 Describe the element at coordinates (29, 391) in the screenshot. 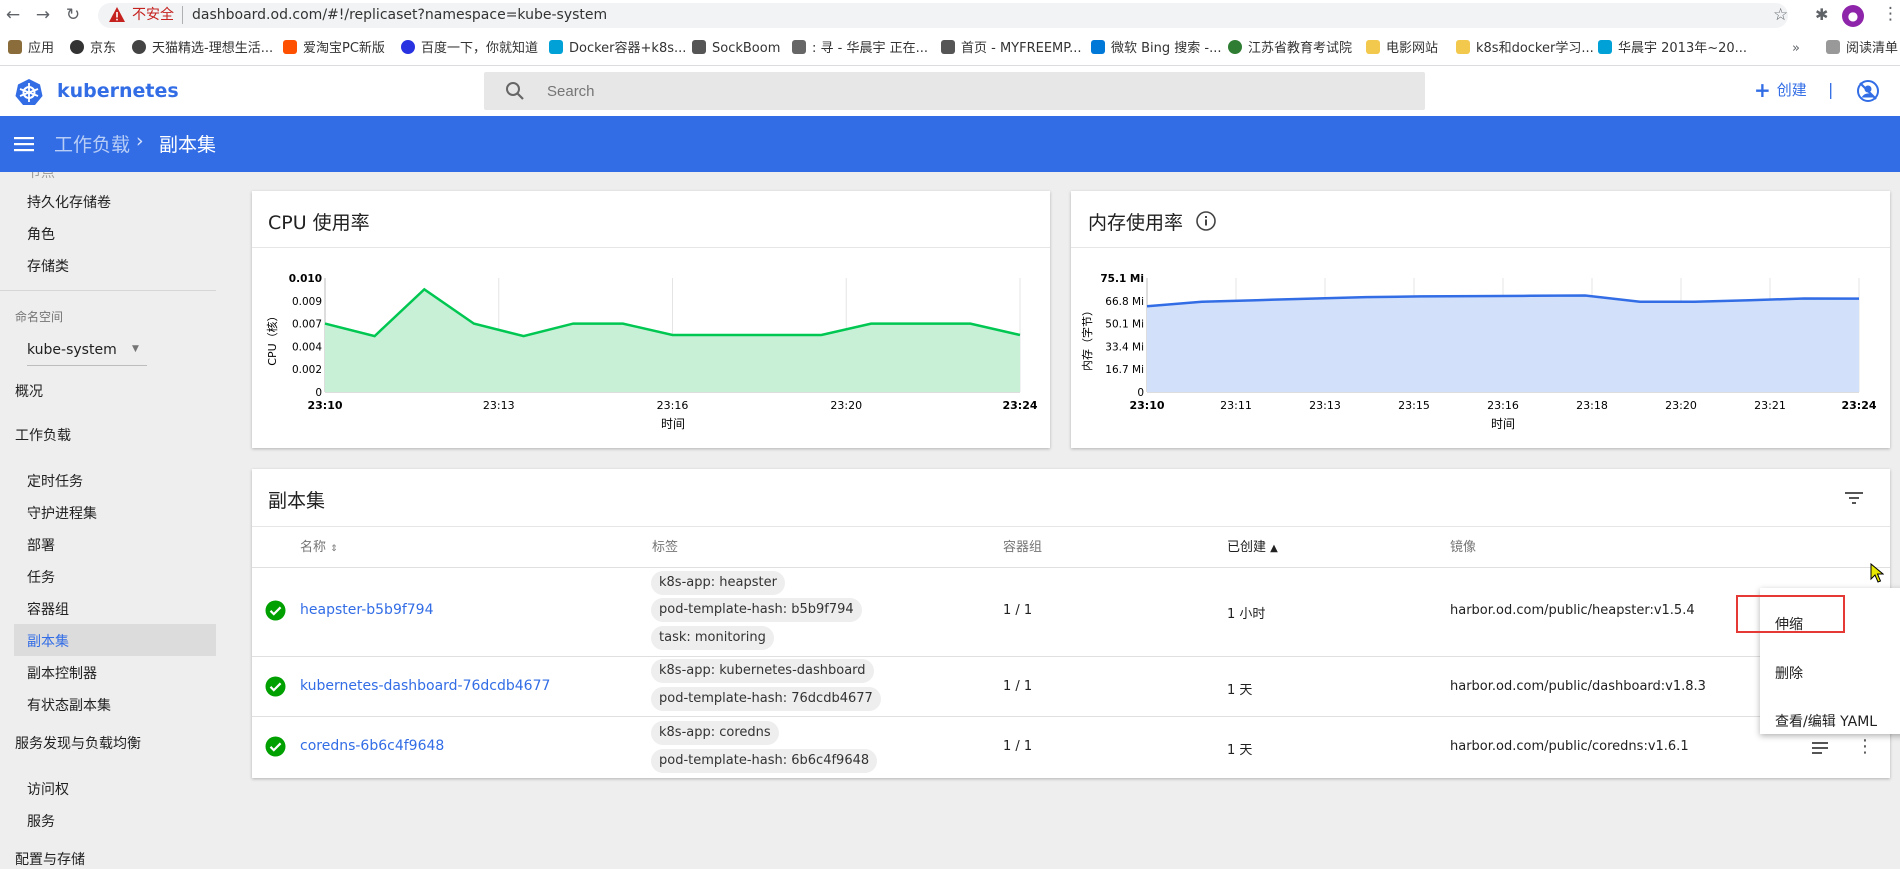

I see `sidebar-item-overview: 概况` at that location.